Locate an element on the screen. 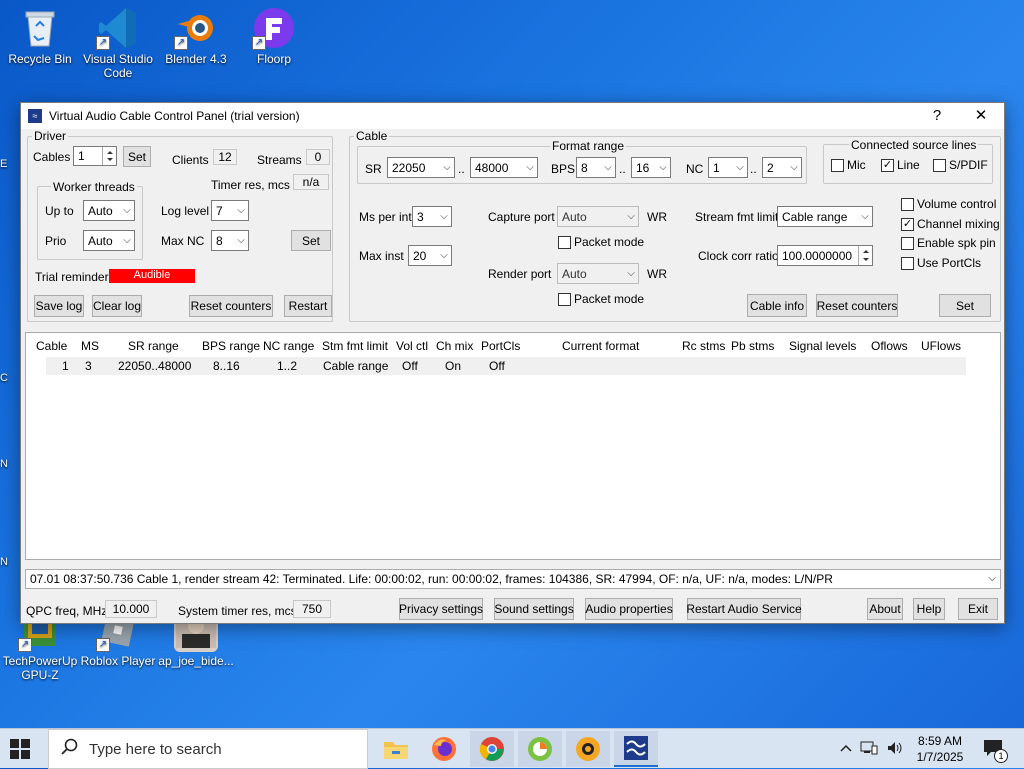  help-title-button: ? is located at coordinates (937, 116).